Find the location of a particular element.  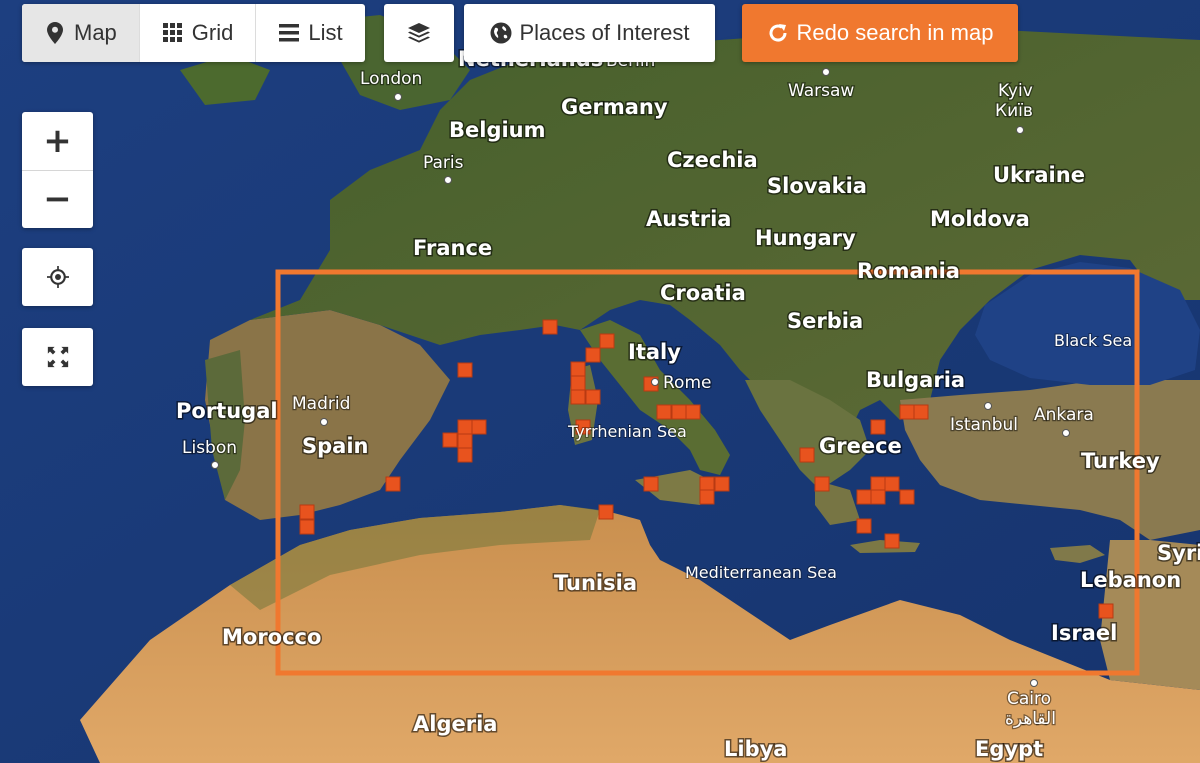

list-view-button: List is located at coordinates (310, 33).